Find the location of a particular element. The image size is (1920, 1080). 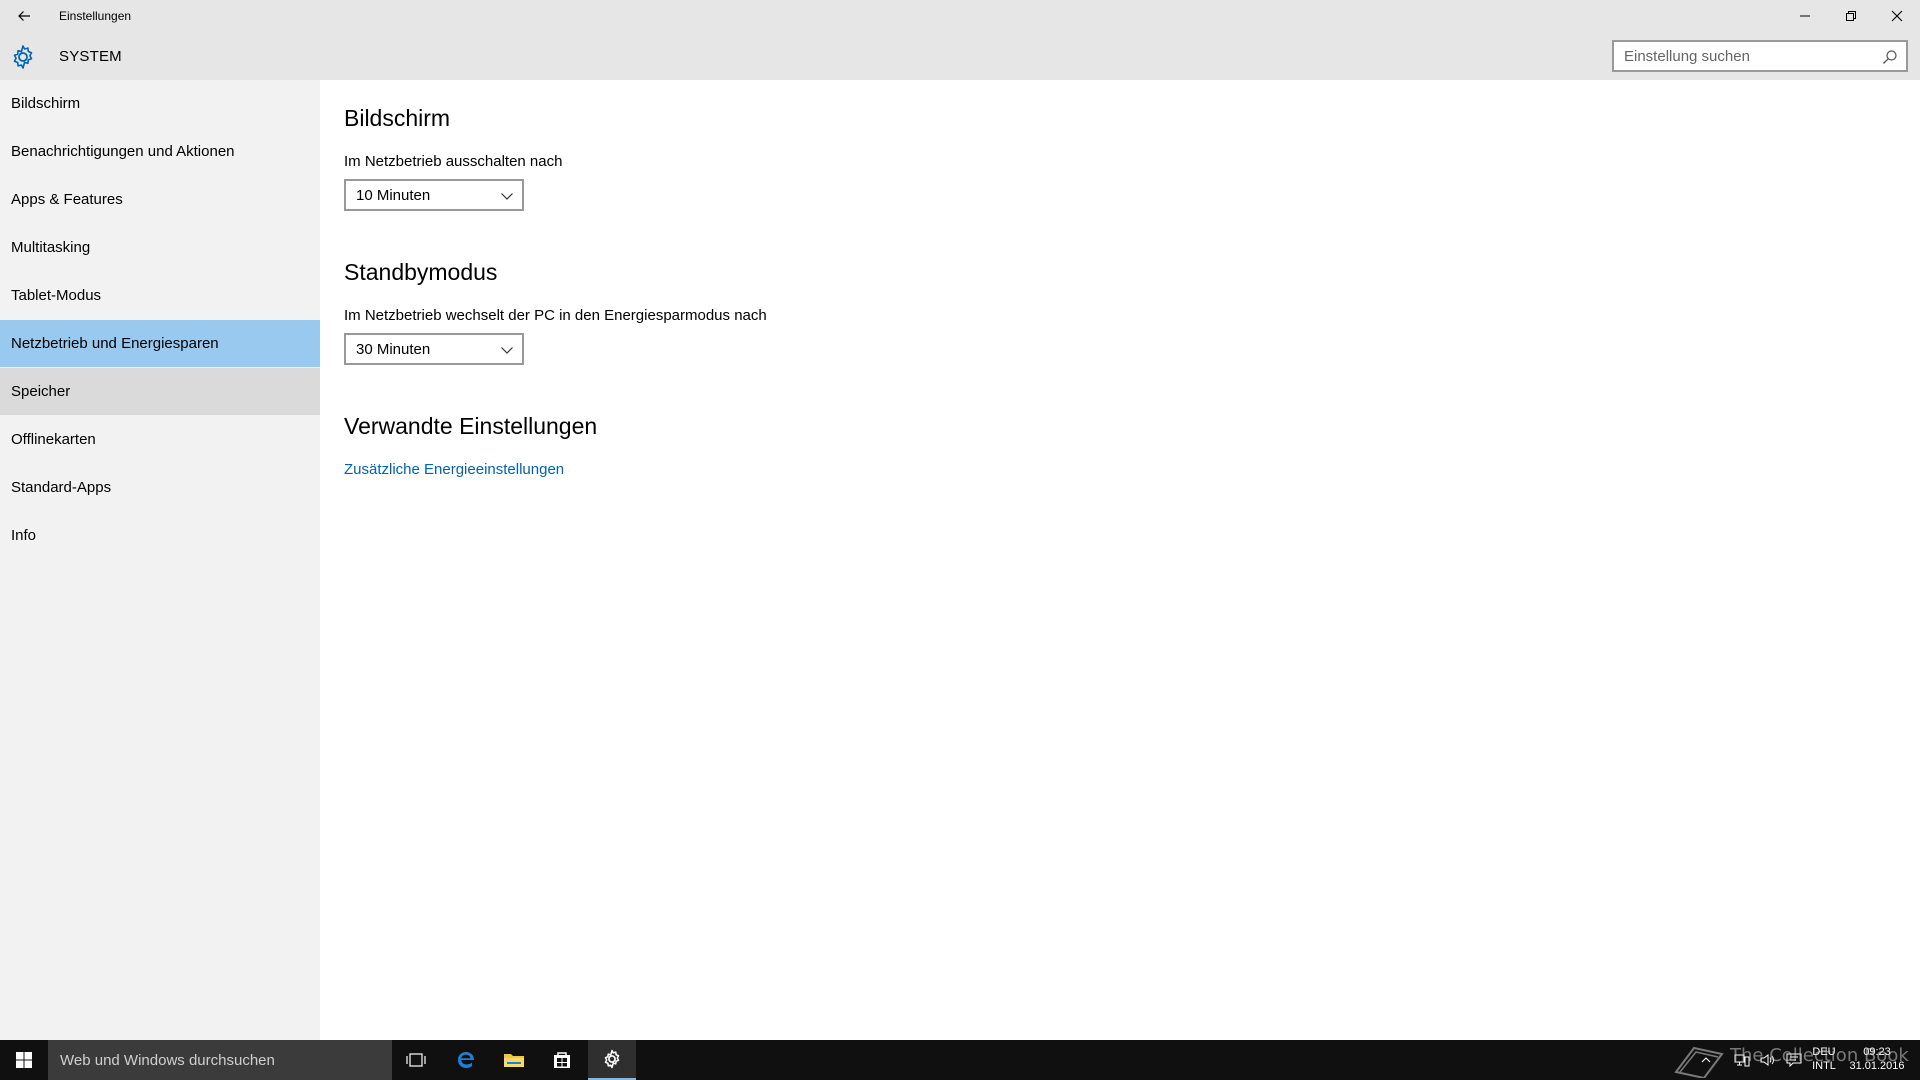

back-arrow-icon is located at coordinates (24, 16).